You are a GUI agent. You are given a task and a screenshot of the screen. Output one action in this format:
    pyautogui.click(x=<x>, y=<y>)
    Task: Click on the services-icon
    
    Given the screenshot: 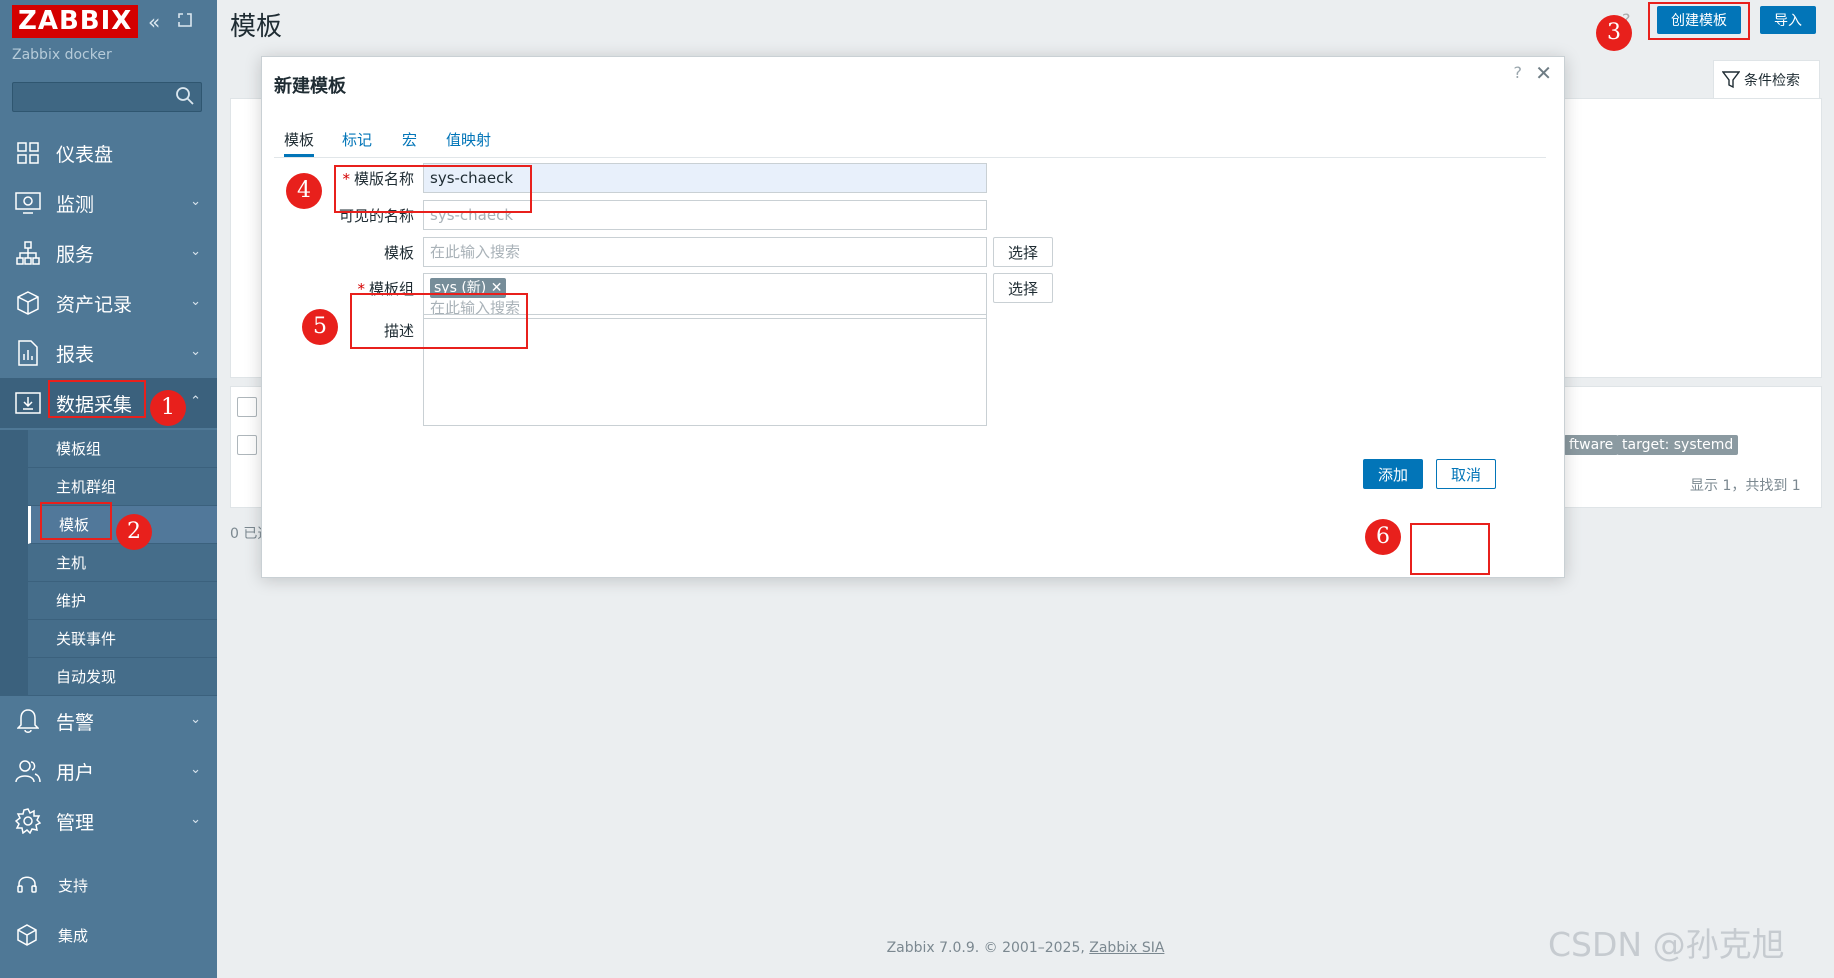 What is the action you would take?
    pyautogui.click(x=28, y=253)
    